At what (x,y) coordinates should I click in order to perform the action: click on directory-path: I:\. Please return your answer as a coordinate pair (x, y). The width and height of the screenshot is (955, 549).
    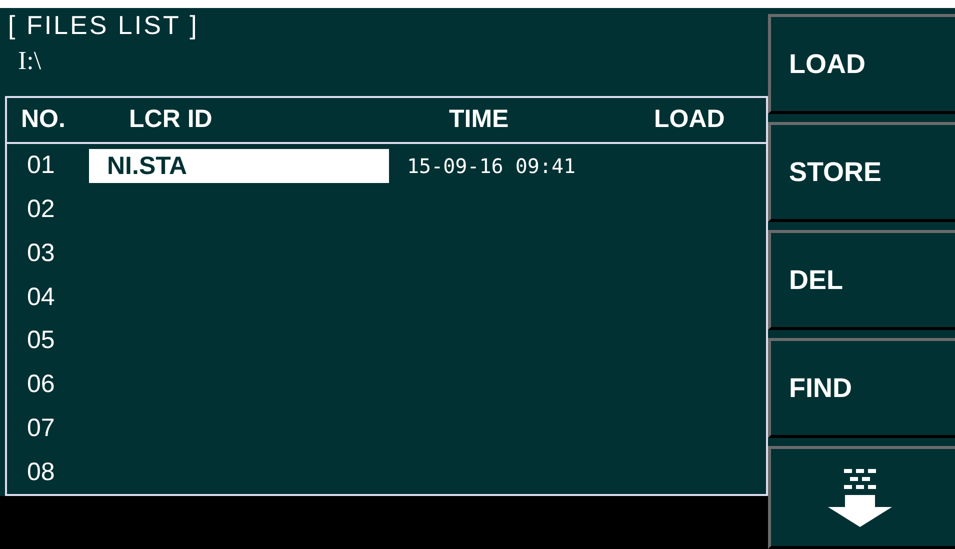
    Looking at the image, I should click on (29, 61).